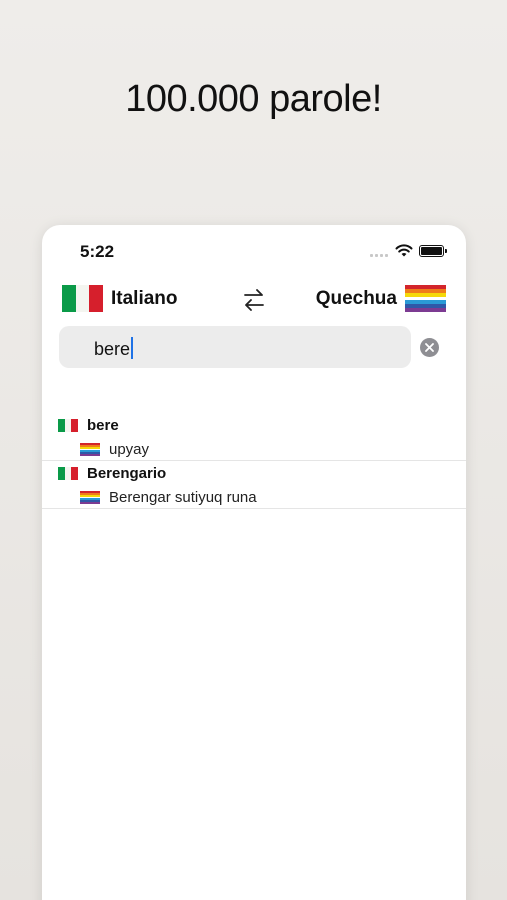 This screenshot has height=900, width=507. What do you see at coordinates (127, 473) in the screenshot?
I see `result-word: Berengario` at bounding box center [127, 473].